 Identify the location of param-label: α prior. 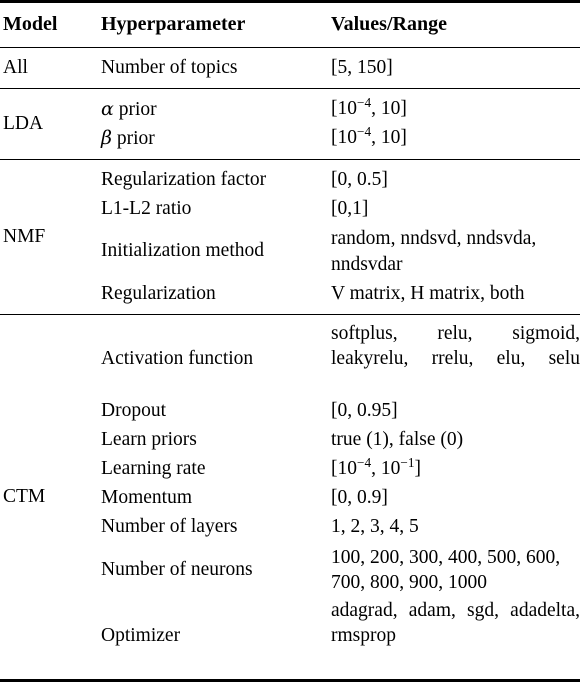
(211, 109).